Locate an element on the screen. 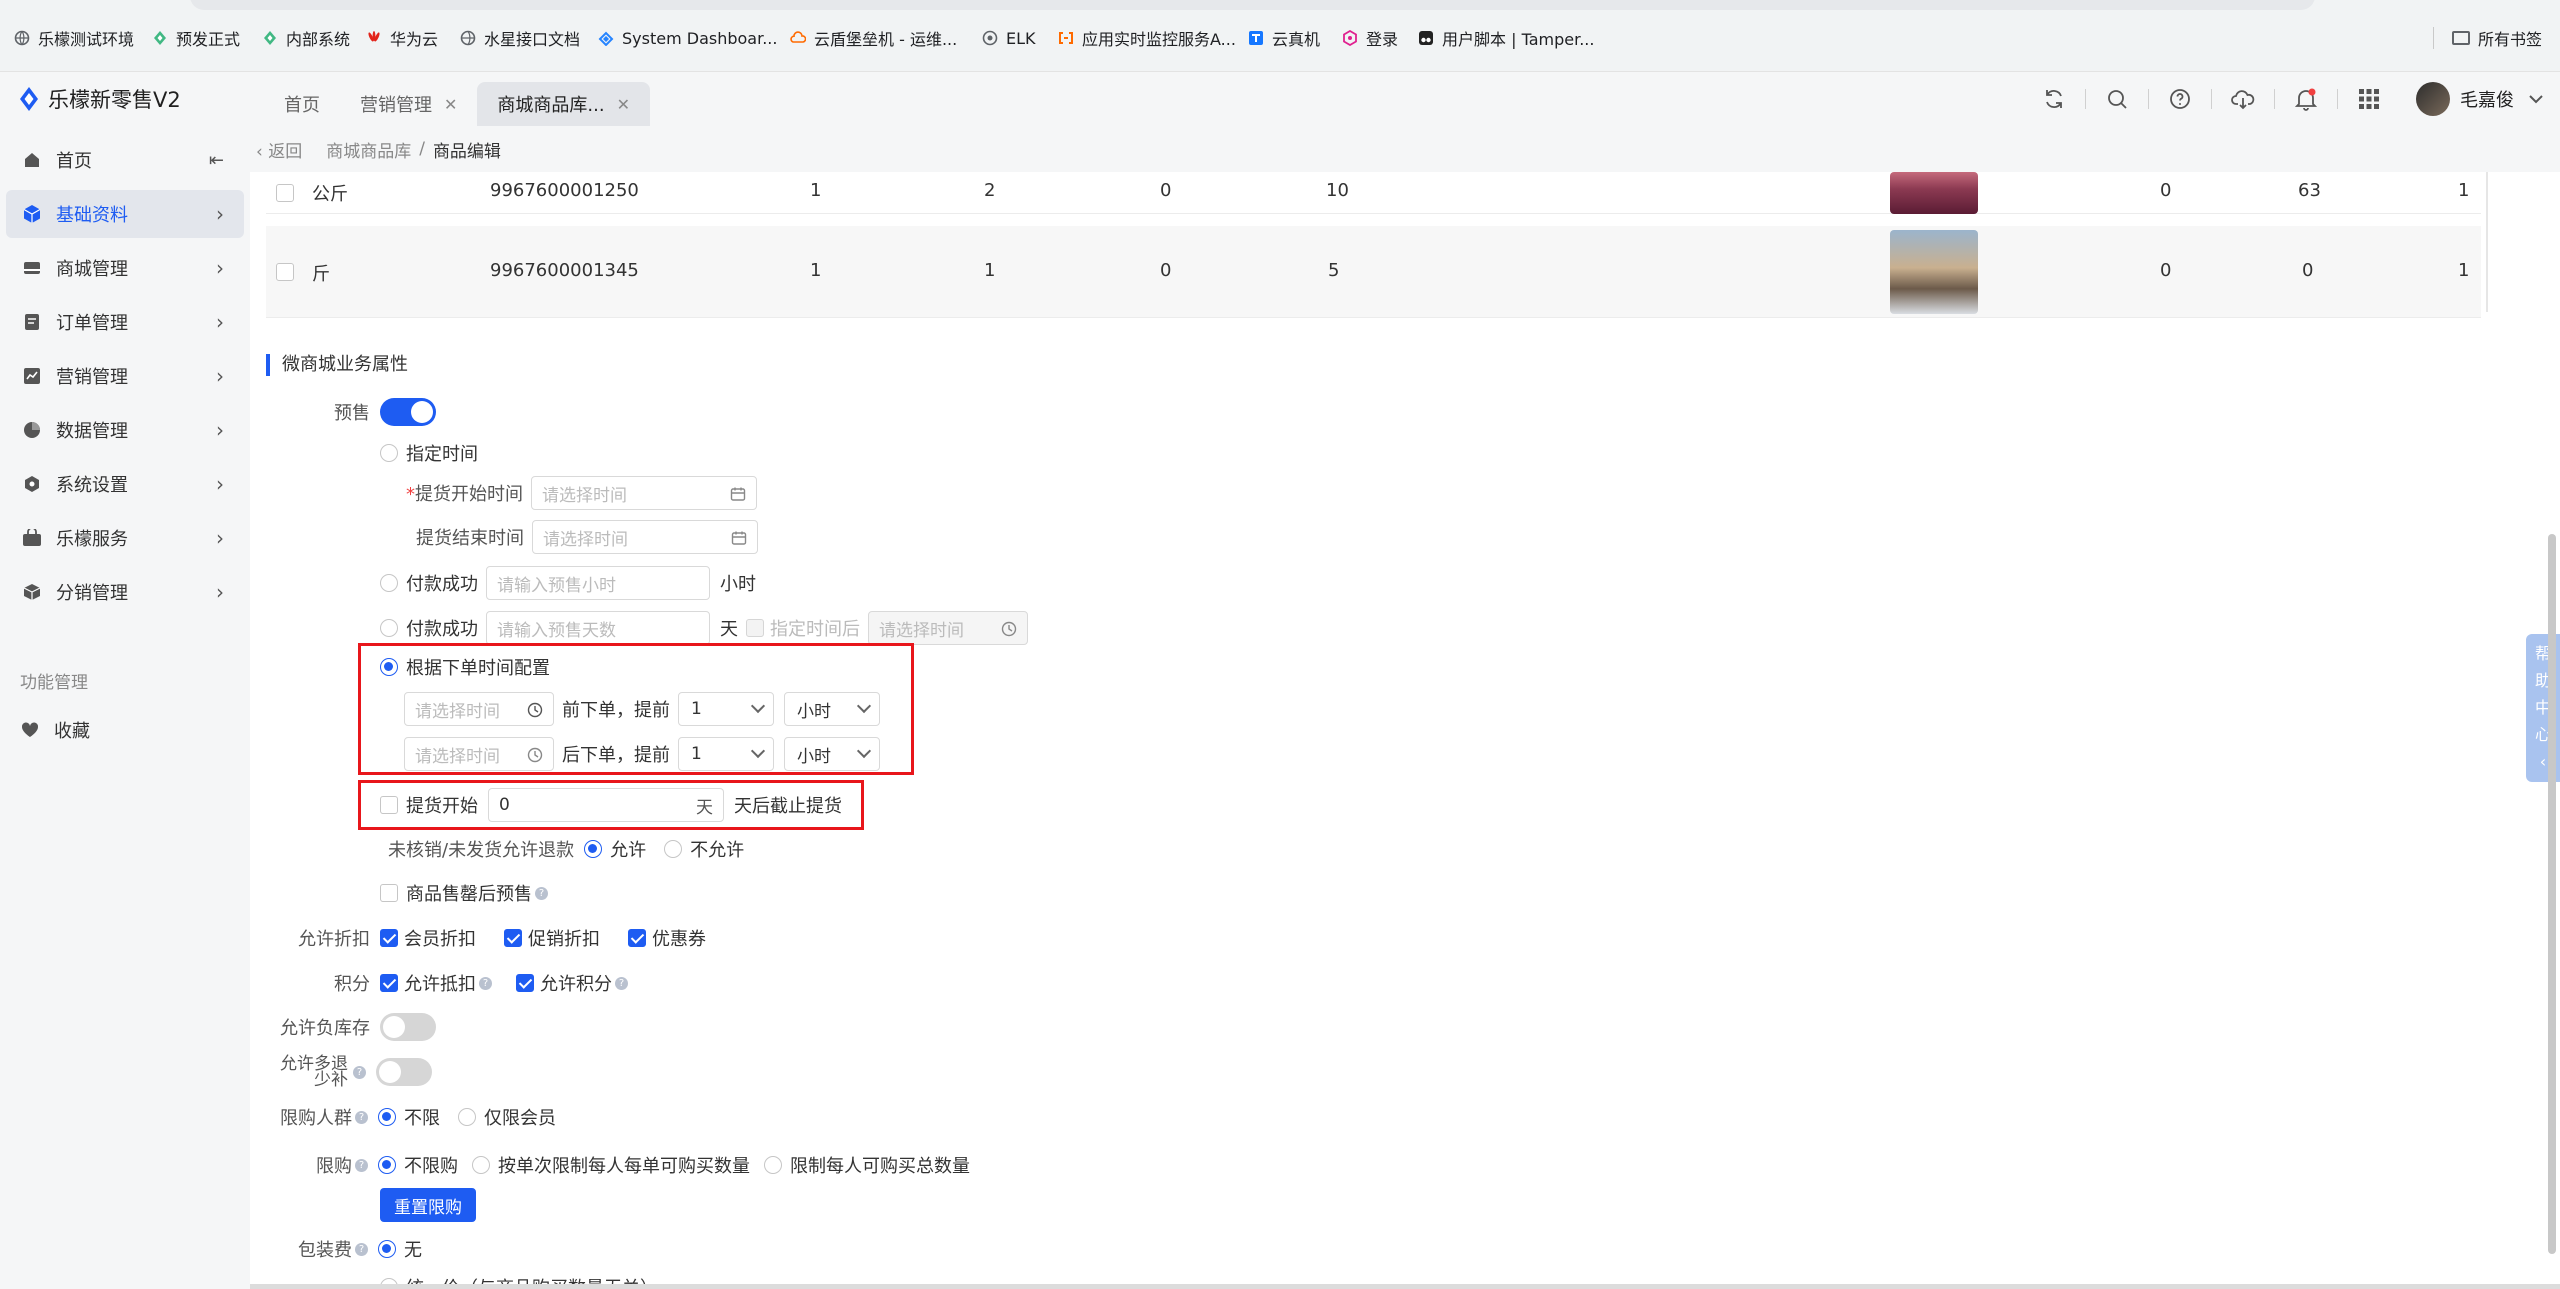  sidebar-item-mall: 商城管理 › is located at coordinates (125, 268).